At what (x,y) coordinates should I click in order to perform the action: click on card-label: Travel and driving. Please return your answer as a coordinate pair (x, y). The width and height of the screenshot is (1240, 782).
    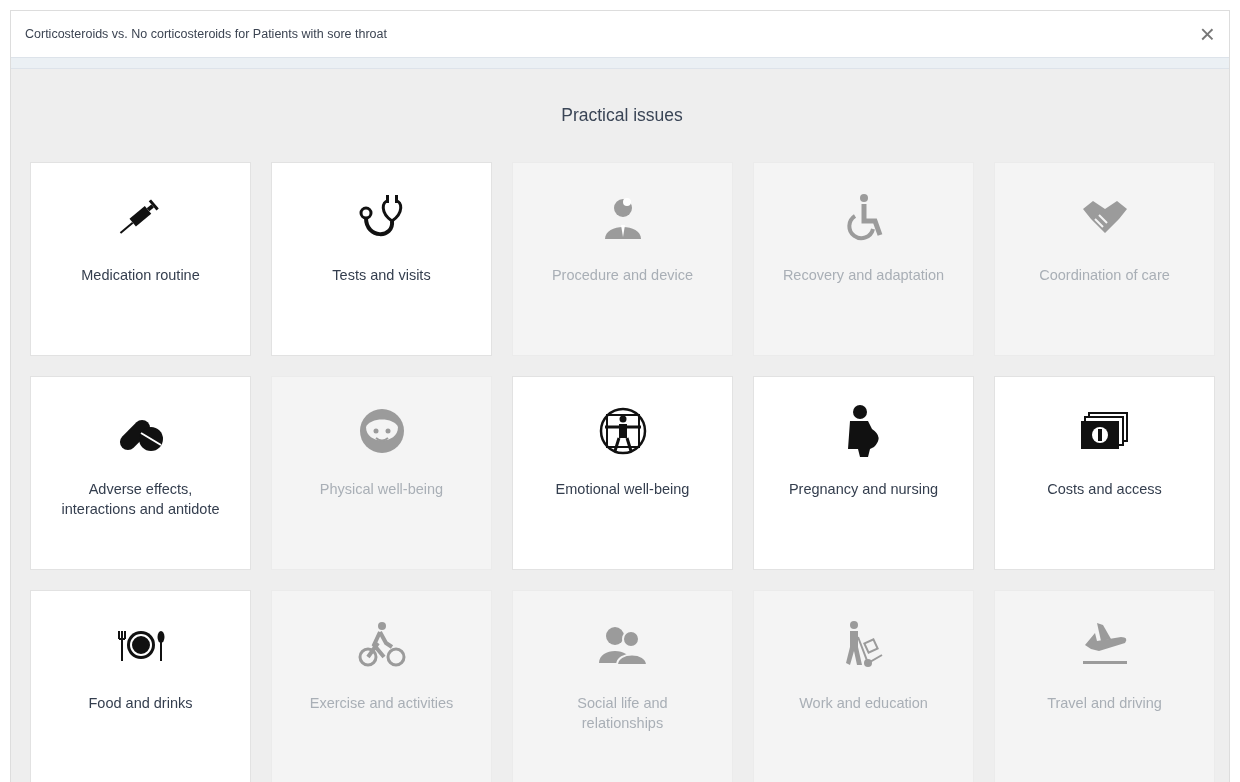
    Looking at the image, I should click on (1104, 704).